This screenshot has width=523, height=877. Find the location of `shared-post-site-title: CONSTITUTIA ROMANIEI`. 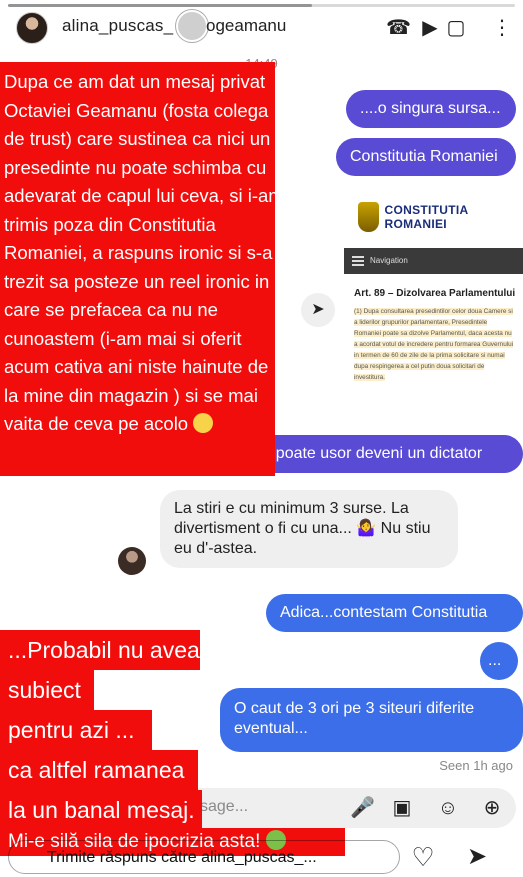

shared-post-site-title: CONSTITUTIA ROMANIEI is located at coordinates (426, 217).